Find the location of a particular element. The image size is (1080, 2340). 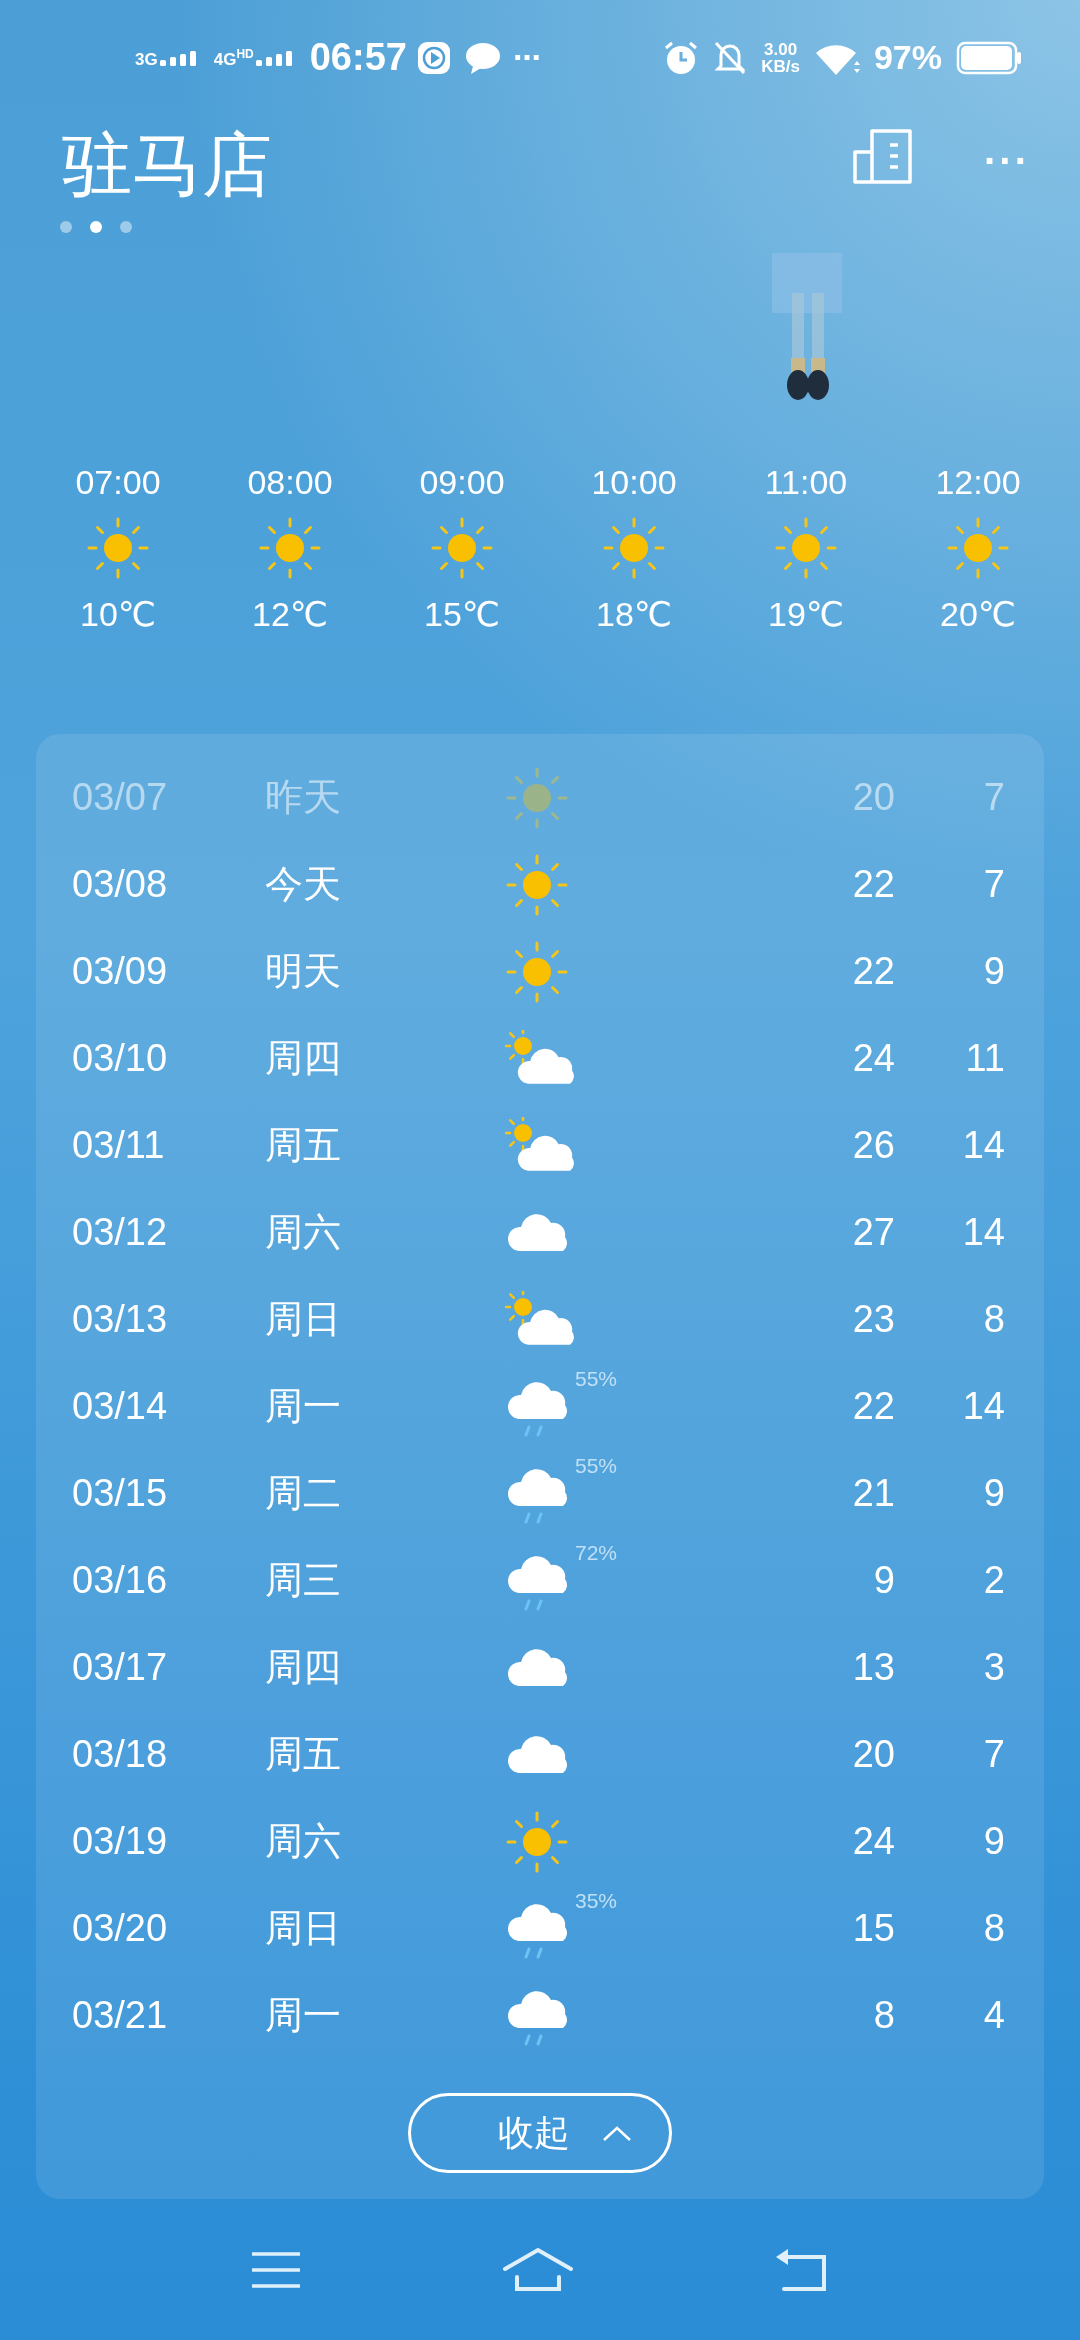

battery-icon is located at coordinates (989, 57).